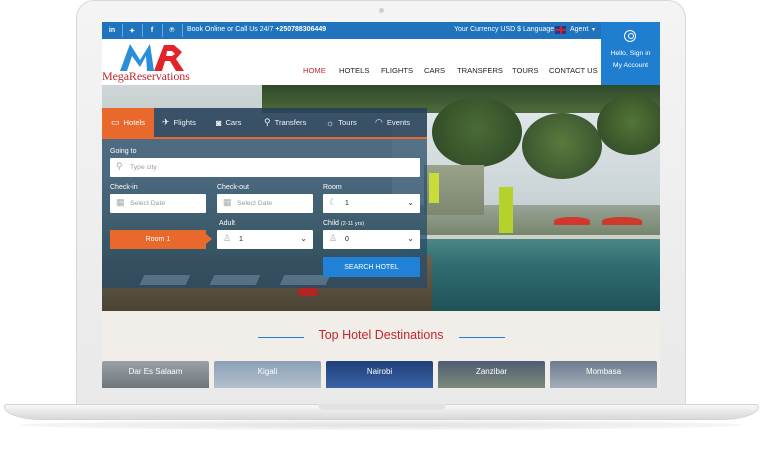  I want to click on destination-card-nairobi: Nairobi, so click(379, 374).